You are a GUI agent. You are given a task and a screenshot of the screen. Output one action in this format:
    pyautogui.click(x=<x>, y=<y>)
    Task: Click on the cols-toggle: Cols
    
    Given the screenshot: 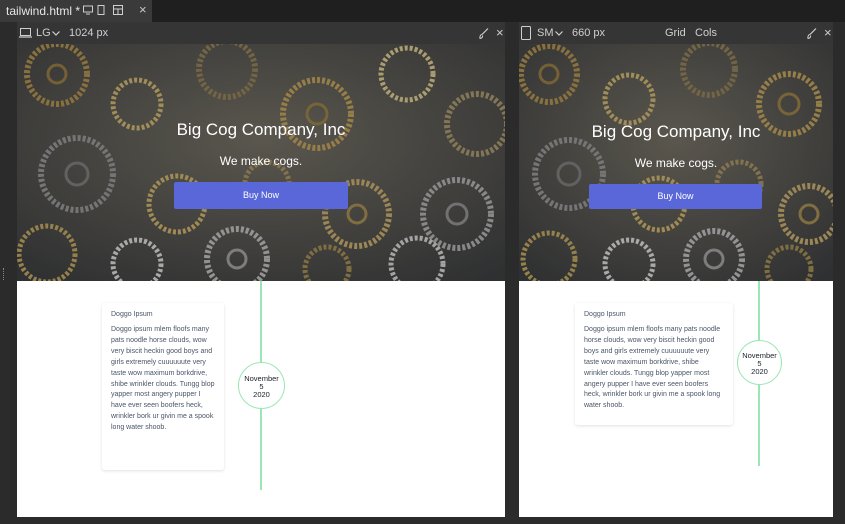 What is the action you would take?
    pyautogui.click(x=706, y=33)
    